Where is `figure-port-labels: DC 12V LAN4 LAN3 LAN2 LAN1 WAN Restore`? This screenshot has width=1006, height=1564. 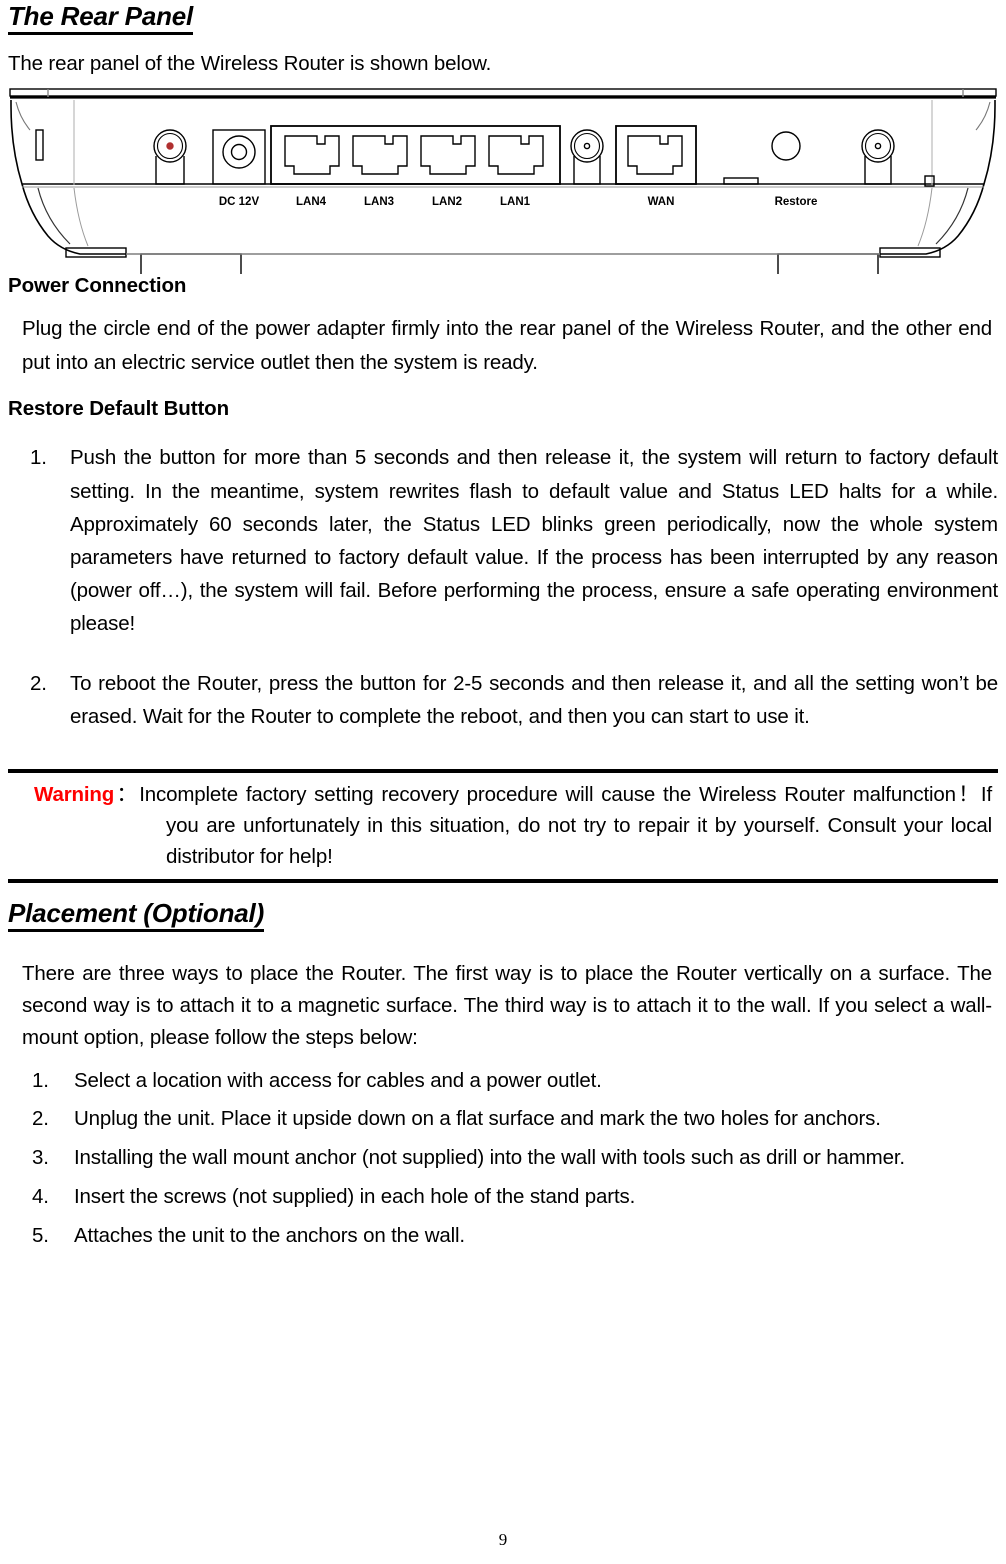
figure-port-labels: DC 12V LAN4 LAN3 LAN2 LAN1 WAN Restore is located at coordinates (518, 202).